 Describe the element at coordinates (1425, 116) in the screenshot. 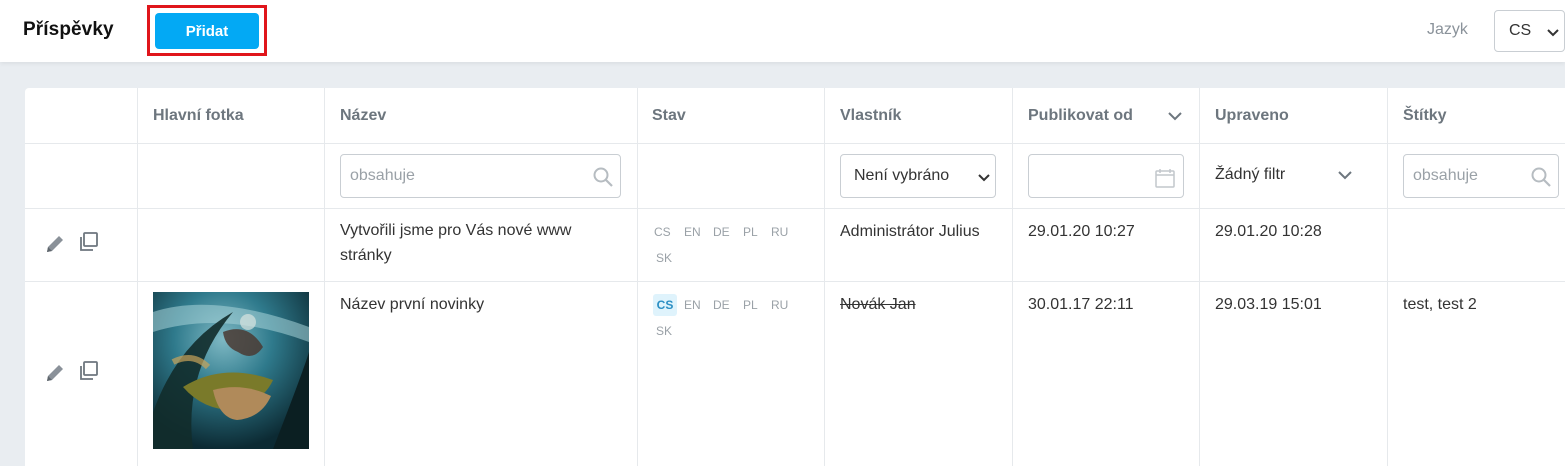

I see `column-header-tags: Štítky` at that location.